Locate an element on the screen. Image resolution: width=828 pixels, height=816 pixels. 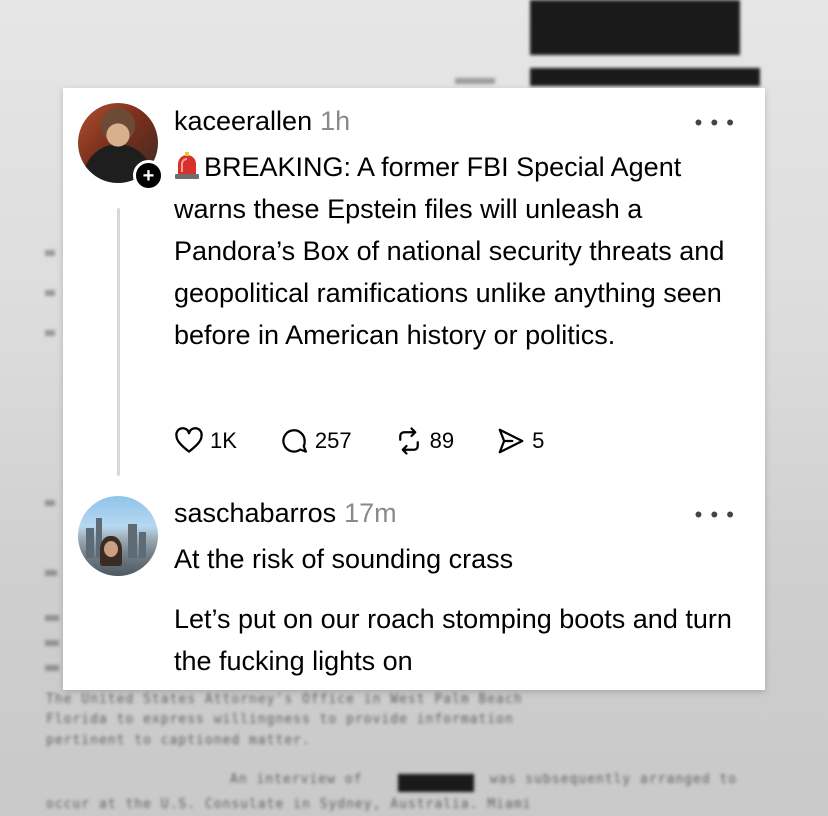
post-text: At the risk of sounding crass is located at coordinates (344, 559).